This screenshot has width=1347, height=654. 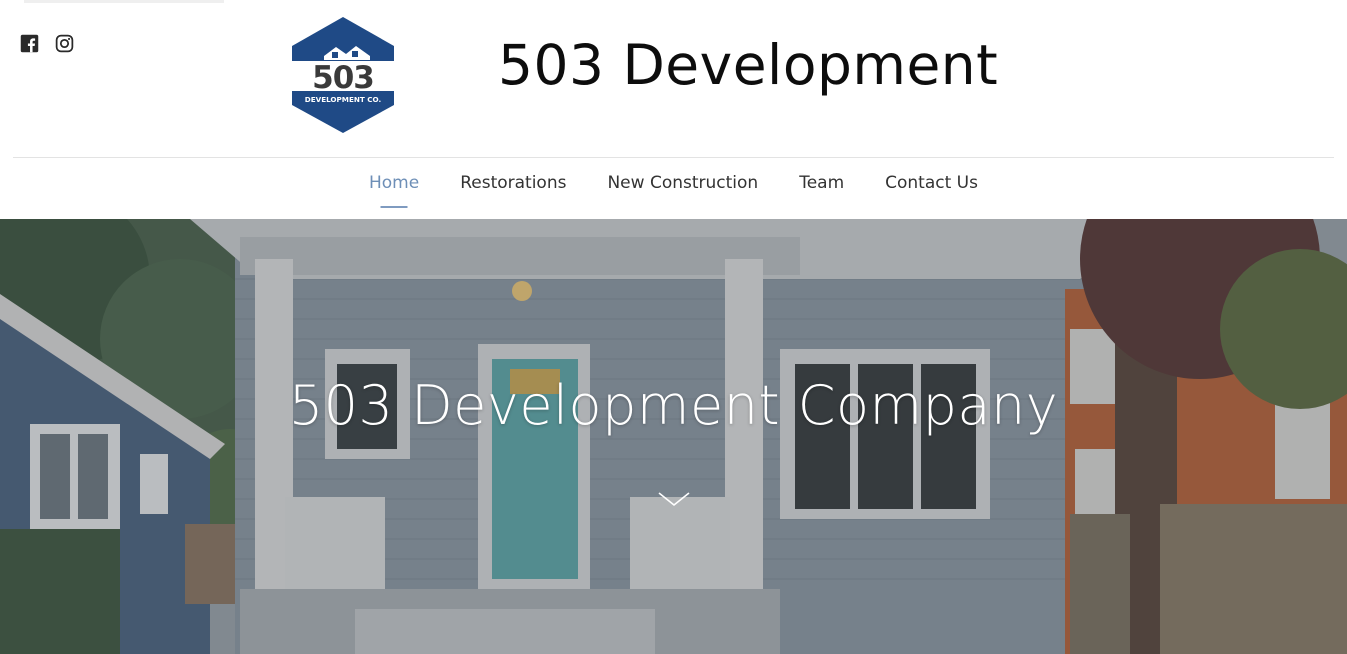 I want to click on facebook-link, so click(x=29, y=43).